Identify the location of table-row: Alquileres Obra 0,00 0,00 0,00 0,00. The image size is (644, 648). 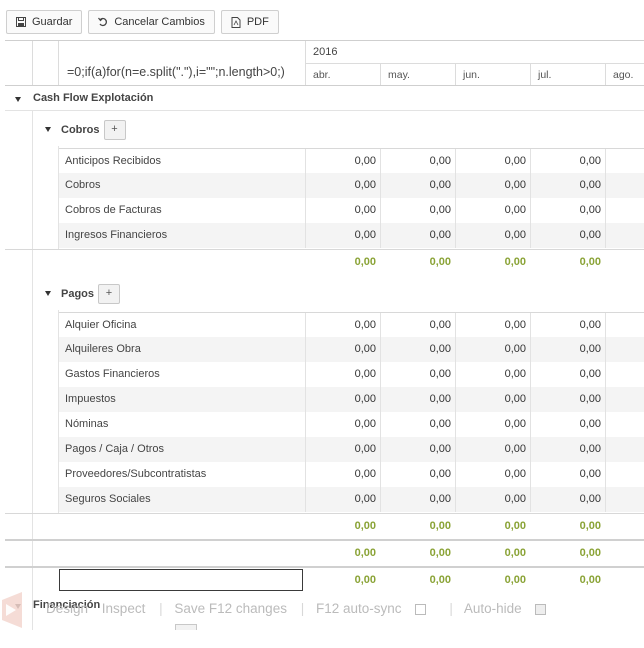
(351, 349).